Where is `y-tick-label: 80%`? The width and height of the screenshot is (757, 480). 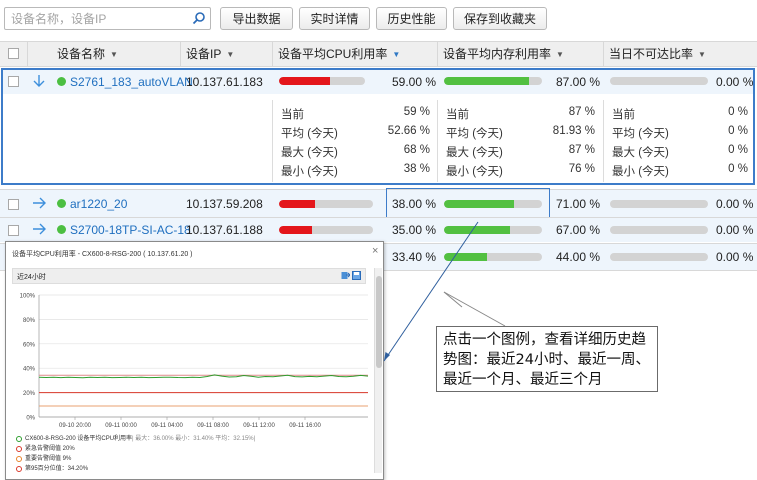 y-tick-label: 80% is located at coordinates (29, 321).